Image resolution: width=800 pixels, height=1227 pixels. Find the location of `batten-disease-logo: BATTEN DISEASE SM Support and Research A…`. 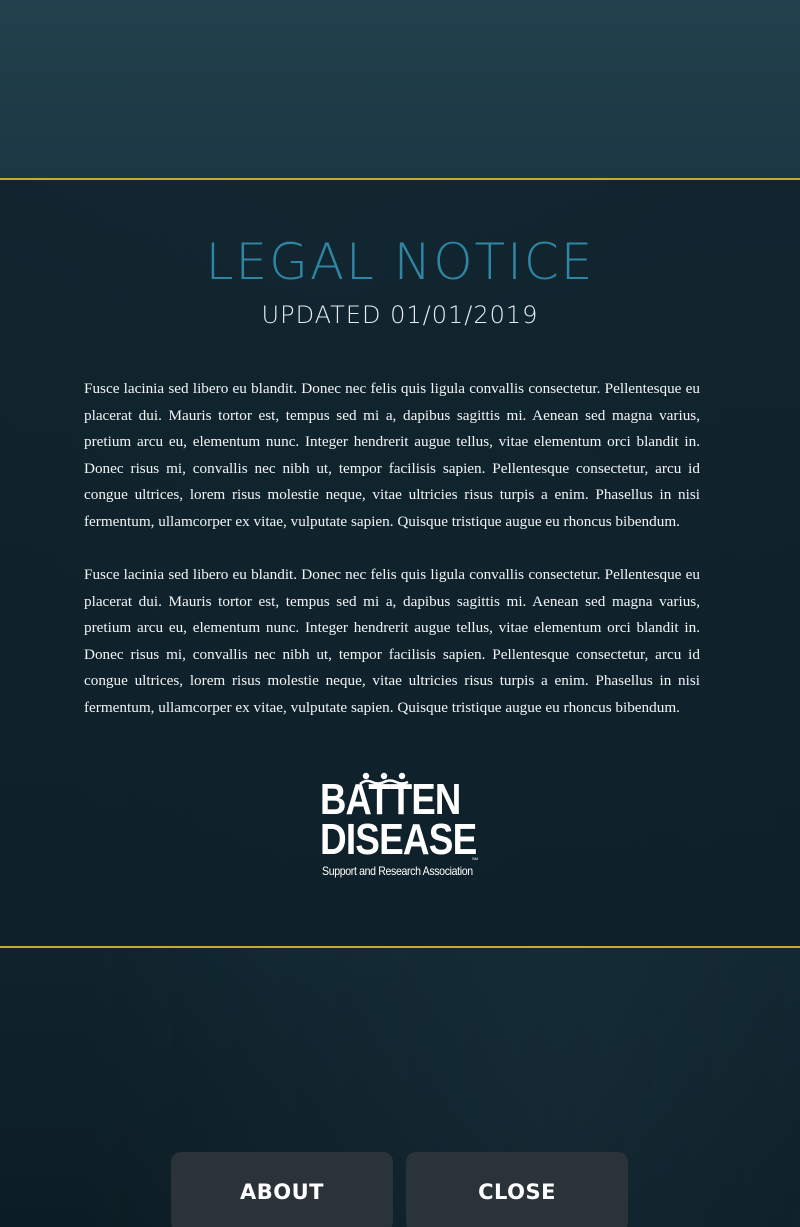

batten-disease-logo: BATTEN DISEASE SM Support and Research A… is located at coordinates (400, 827).